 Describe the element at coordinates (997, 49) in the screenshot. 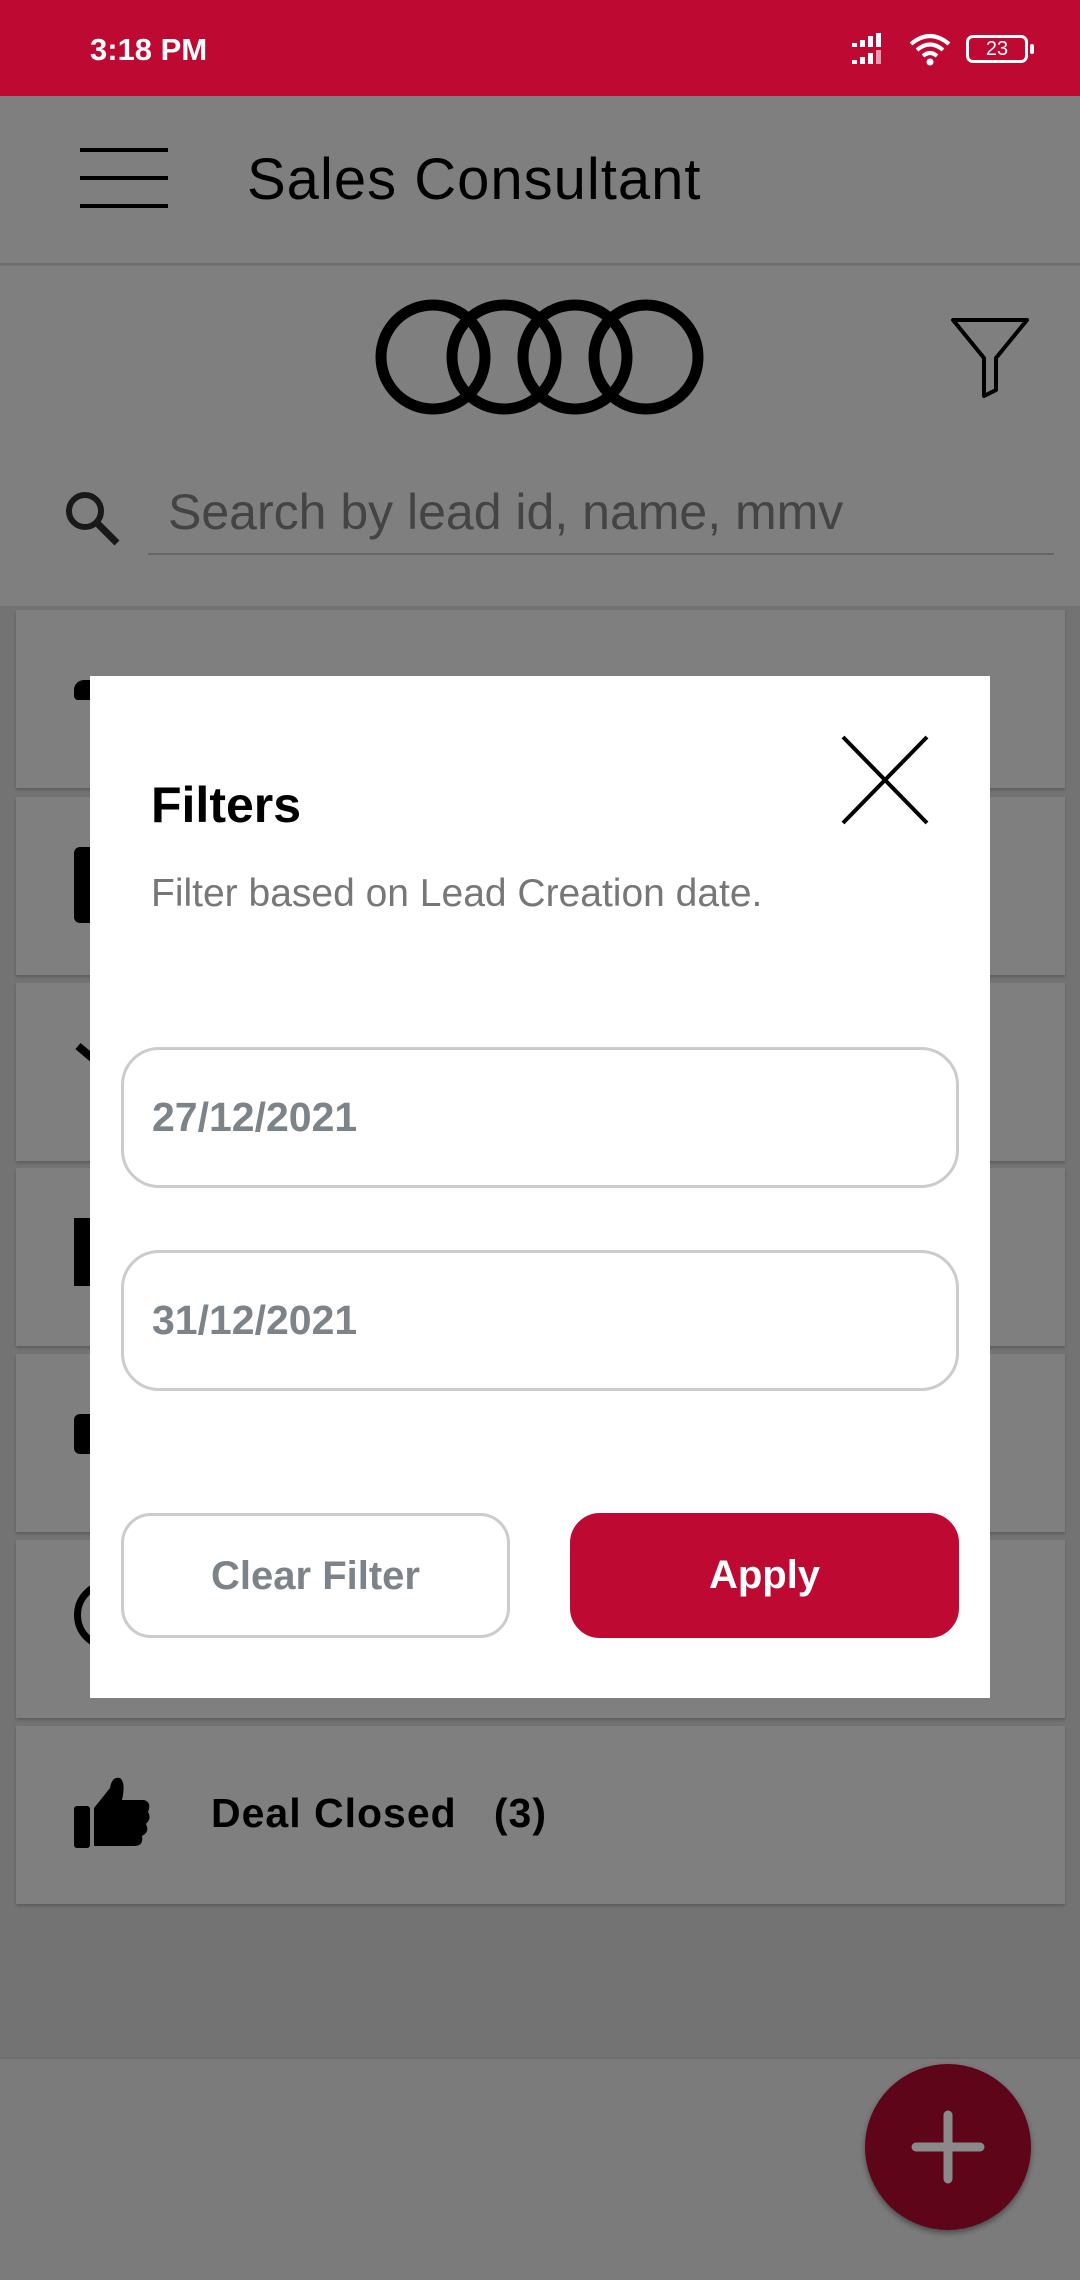

I see `battery-level: 23` at that location.